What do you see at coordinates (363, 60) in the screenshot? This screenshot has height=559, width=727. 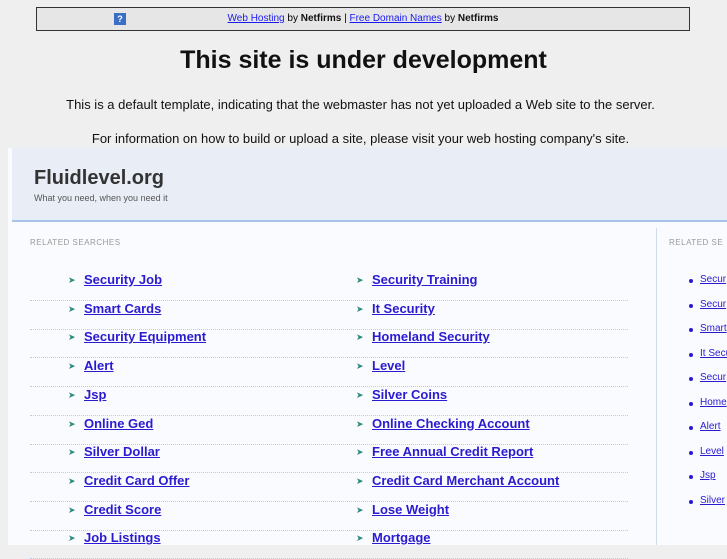 I see `page-title: This site is under development` at bounding box center [363, 60].